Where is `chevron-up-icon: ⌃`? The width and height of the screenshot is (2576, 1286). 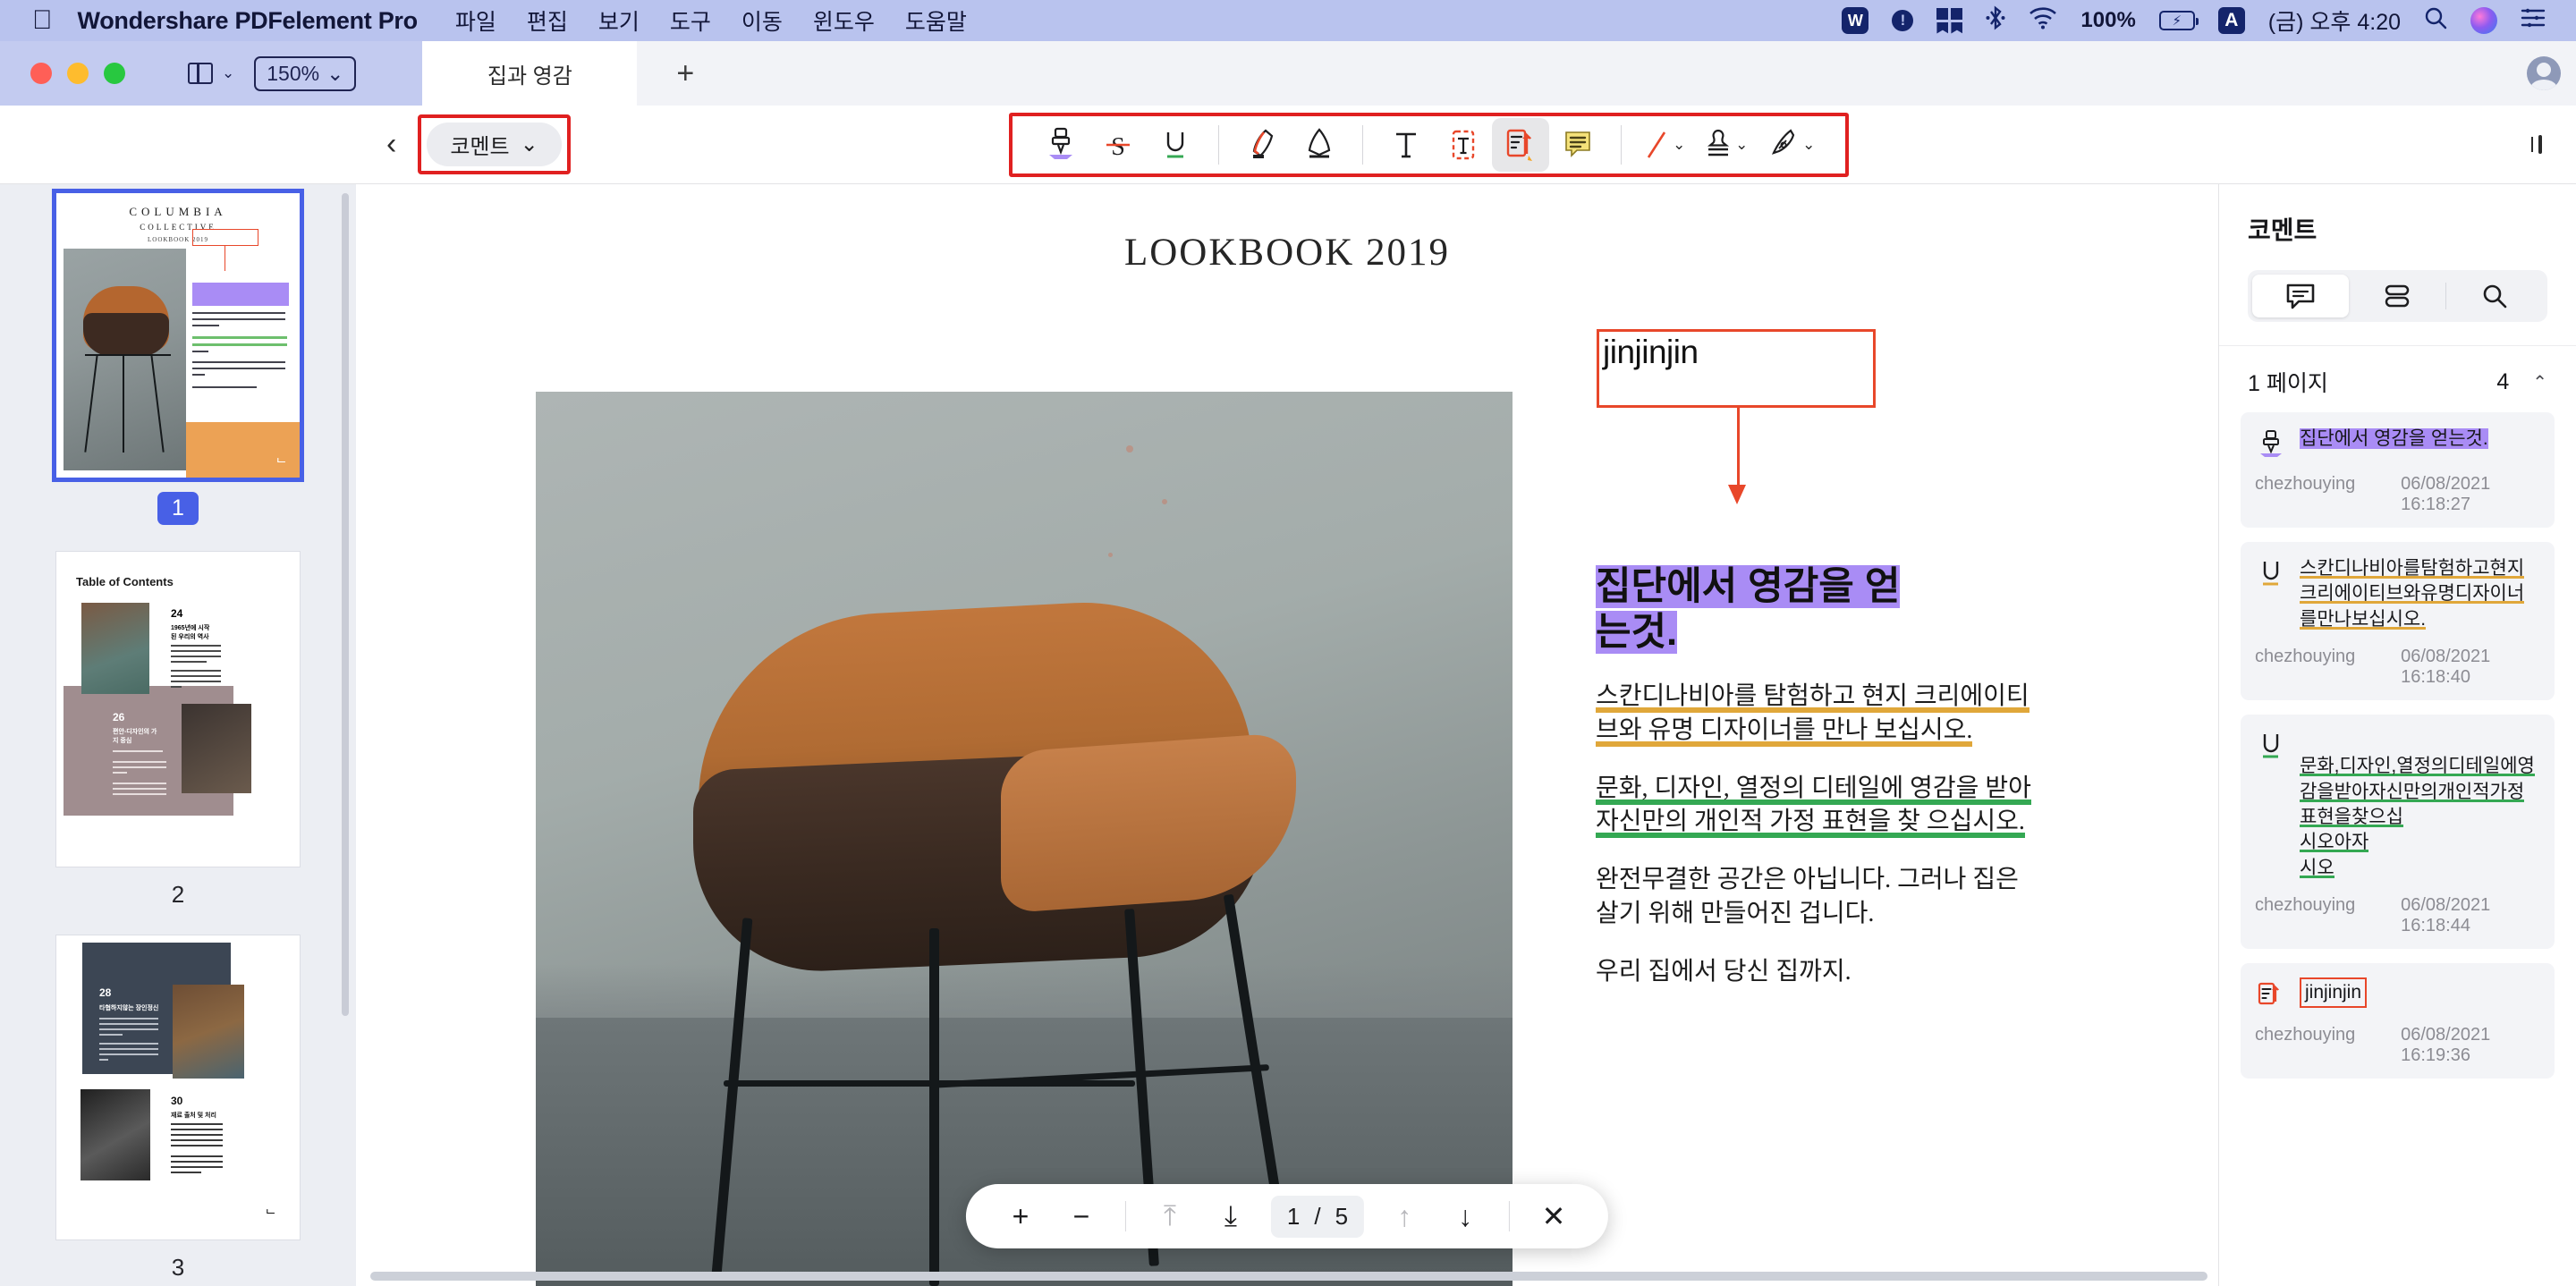 chevron-up-icon: ⌃ is located at coordinates (2539, 382).